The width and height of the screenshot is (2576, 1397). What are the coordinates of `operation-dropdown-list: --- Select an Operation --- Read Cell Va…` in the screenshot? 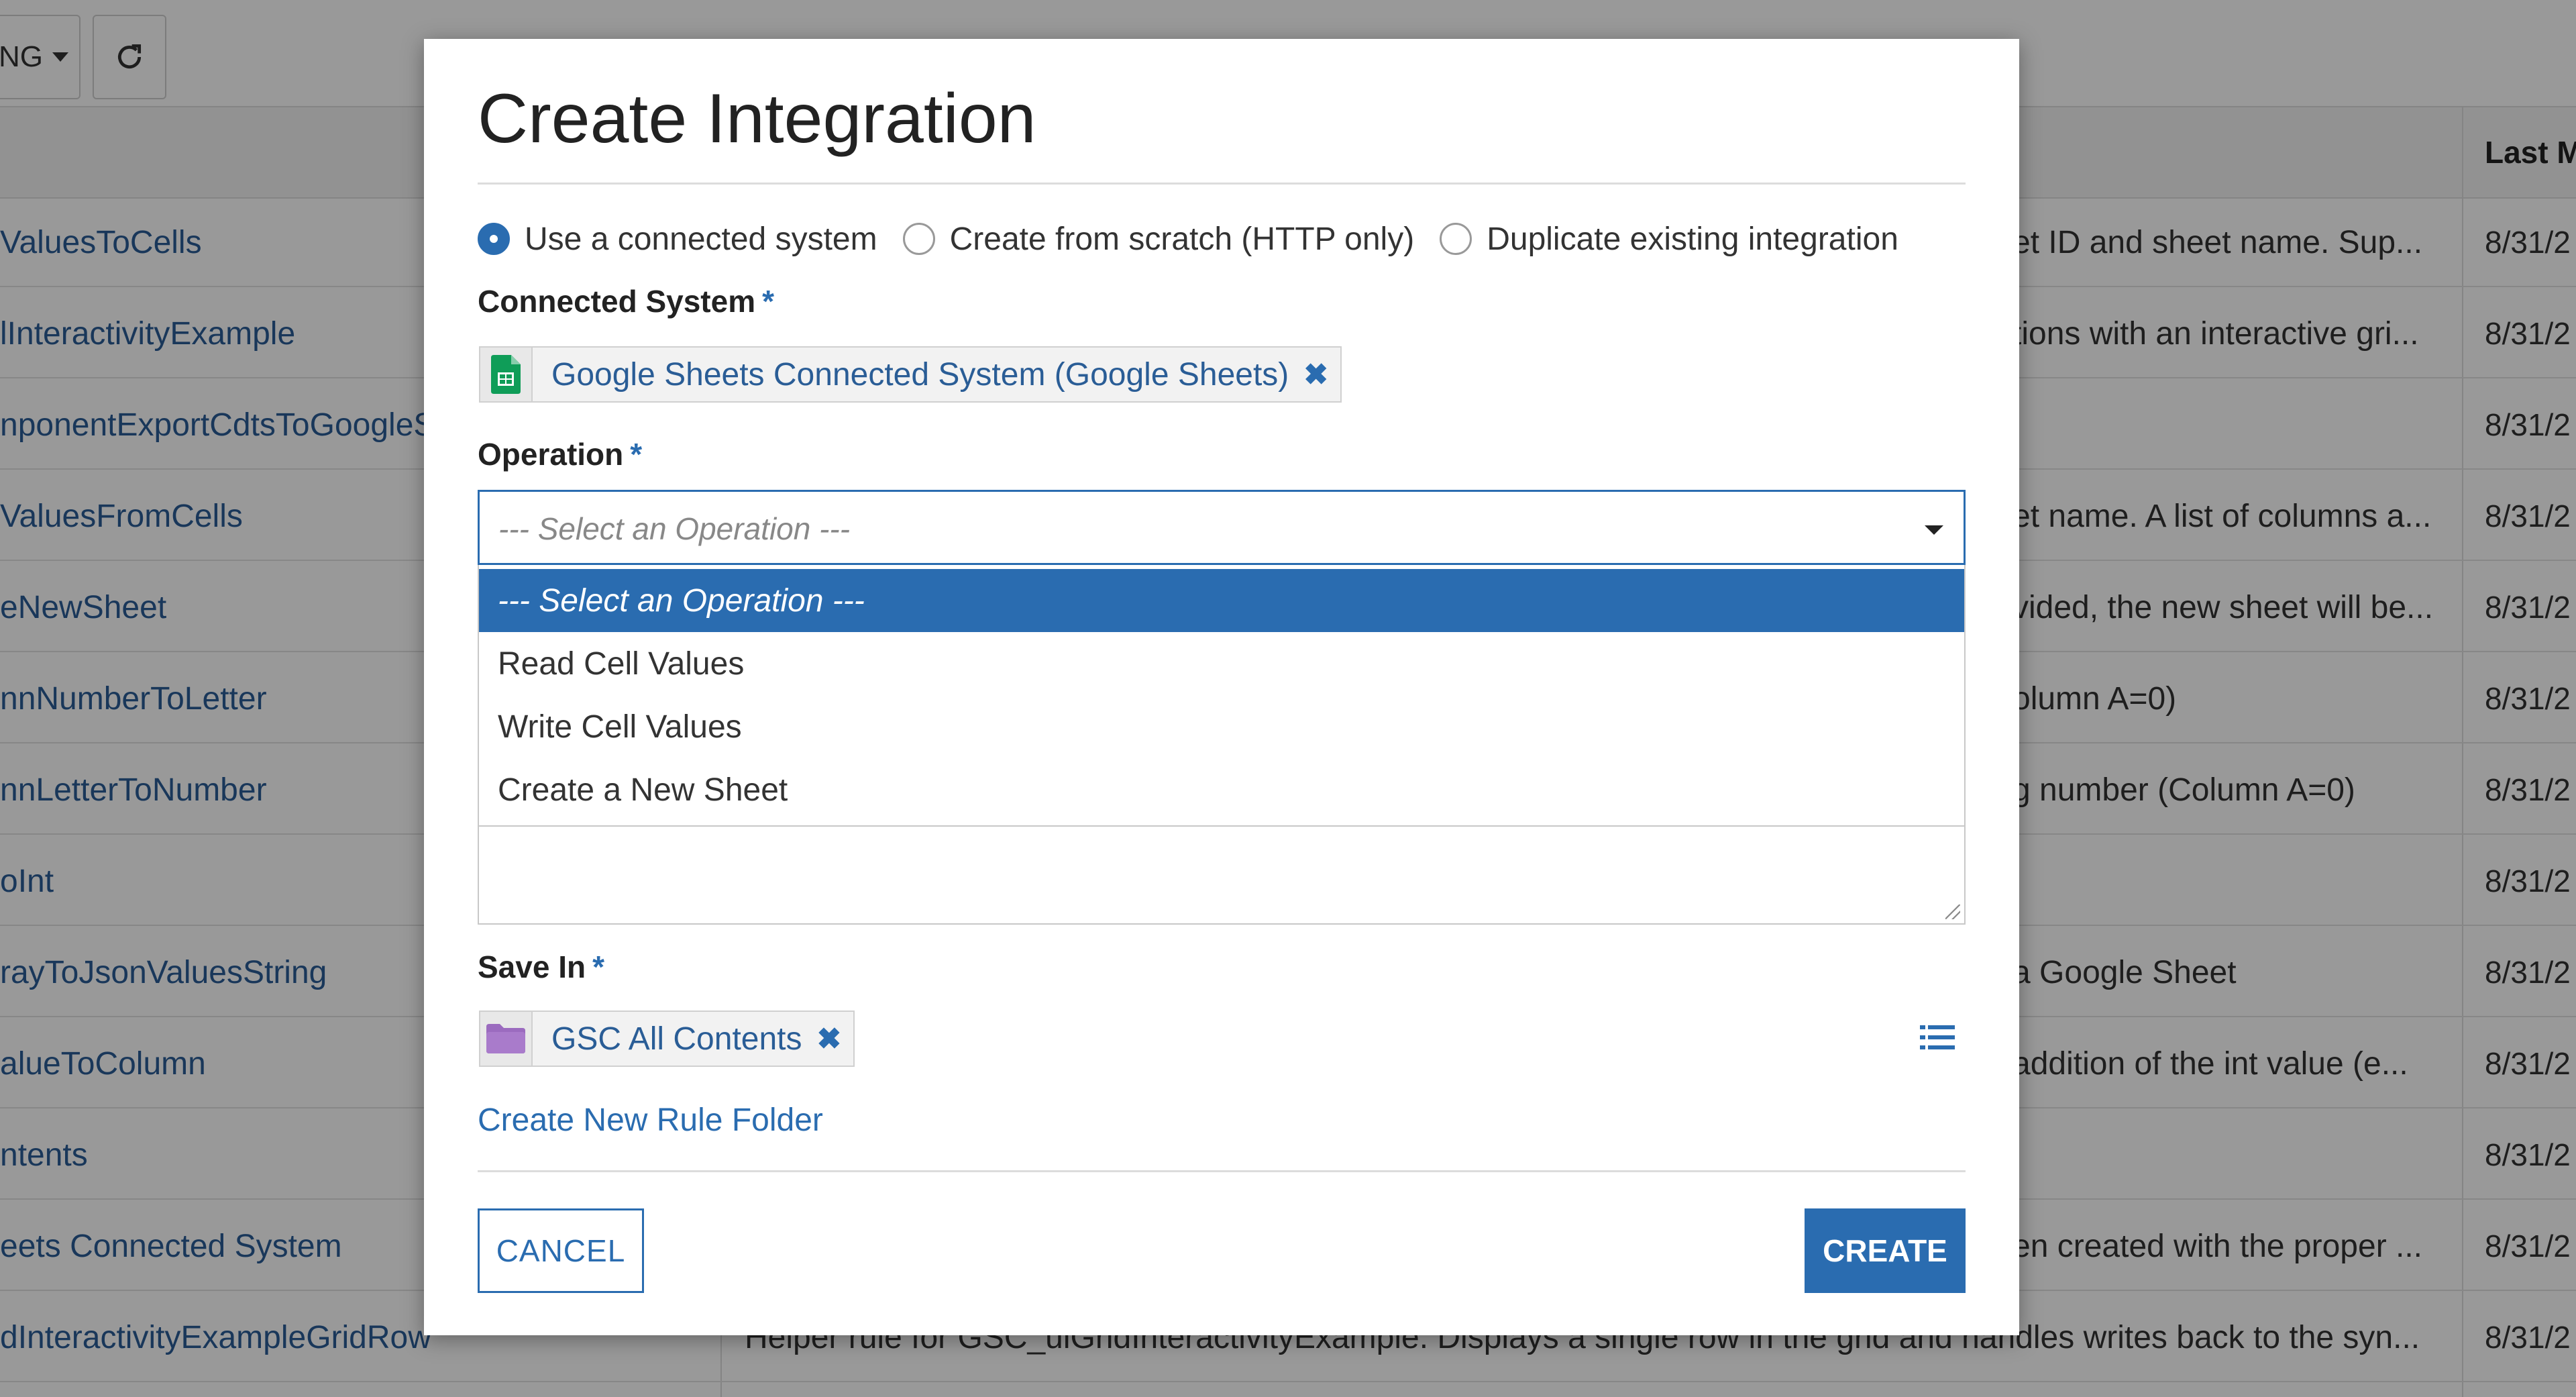 It's located at (1222, 696).